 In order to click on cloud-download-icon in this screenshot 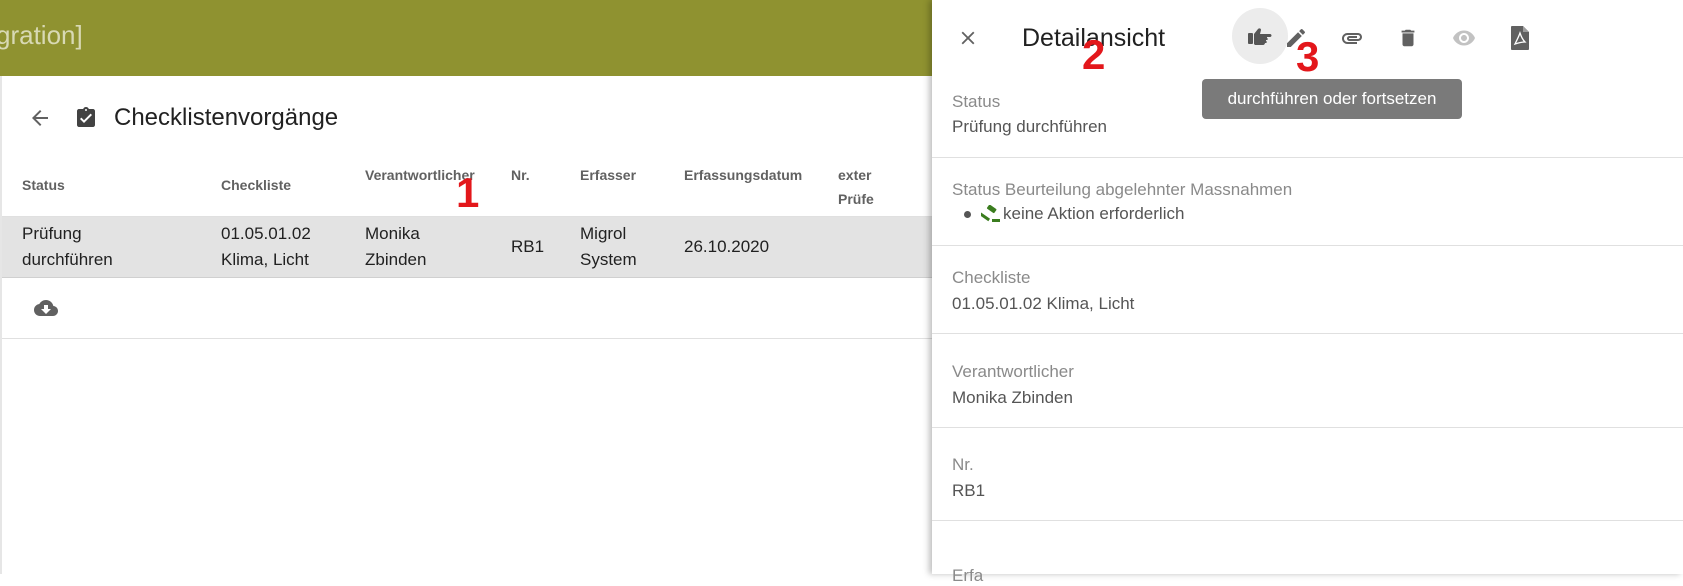, I will do `click(46, 308)`.